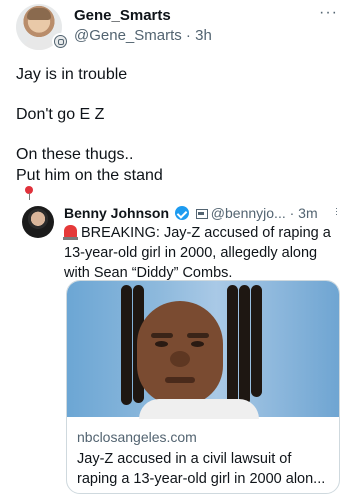  What do you see at coordinates (38, 222) in the screenshot?
I see `quoted-author-avatar` at bounding box center [38, 222].